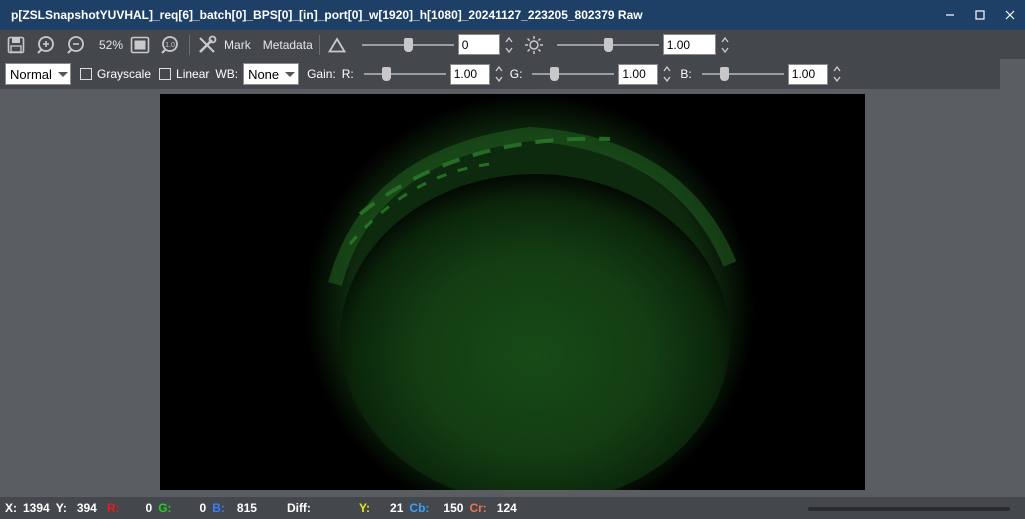 The height and width of the screenshot is (519, 1025). What do you see at coordinates (113, 508) in the screenshot?
I see `r-label: R:` at bounding box center [113, 508].